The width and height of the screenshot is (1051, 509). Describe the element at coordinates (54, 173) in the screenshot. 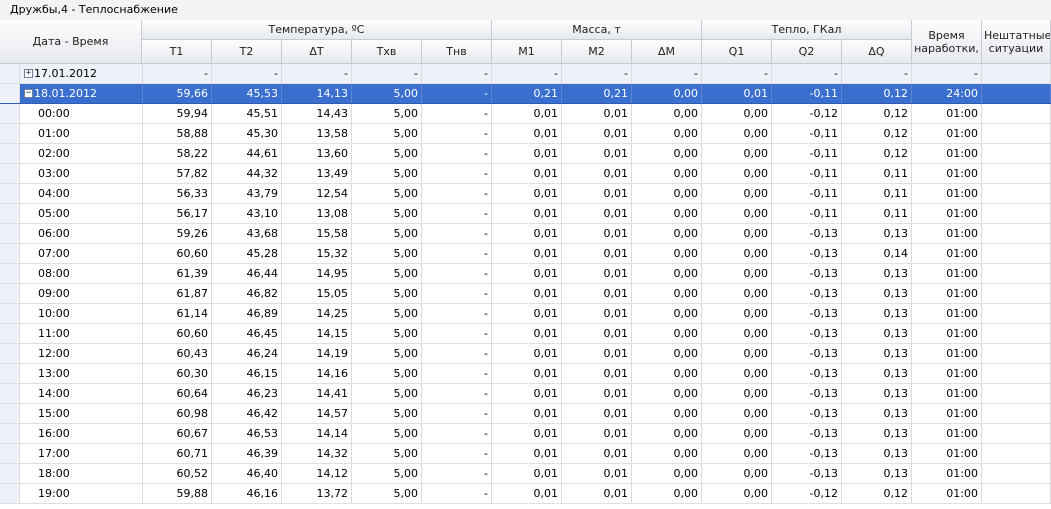

I see `row-time-label: 03:00` at that location.